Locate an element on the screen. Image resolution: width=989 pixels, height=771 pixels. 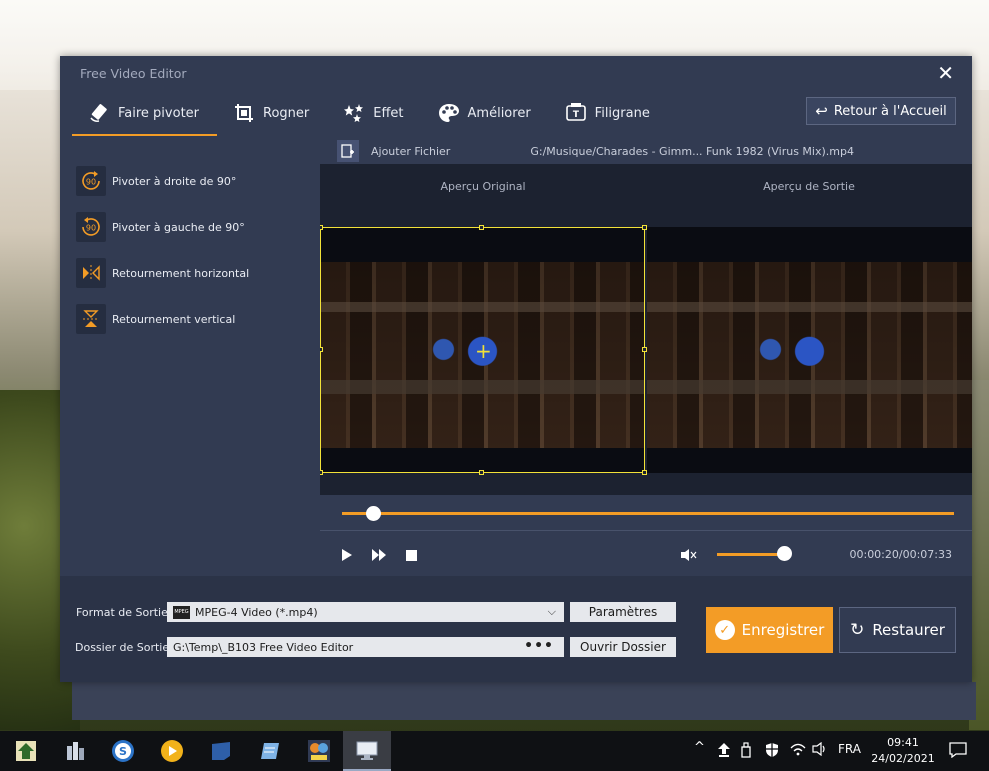
play-button is located at coordinates (347, 555).